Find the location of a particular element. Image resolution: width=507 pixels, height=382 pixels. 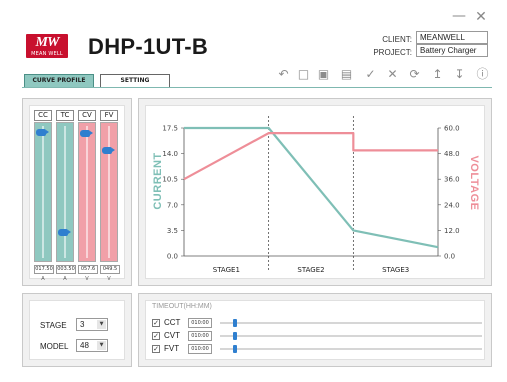

timeout-title: TIMEOUT(HH:MM) is located at coordinates (182, 306).